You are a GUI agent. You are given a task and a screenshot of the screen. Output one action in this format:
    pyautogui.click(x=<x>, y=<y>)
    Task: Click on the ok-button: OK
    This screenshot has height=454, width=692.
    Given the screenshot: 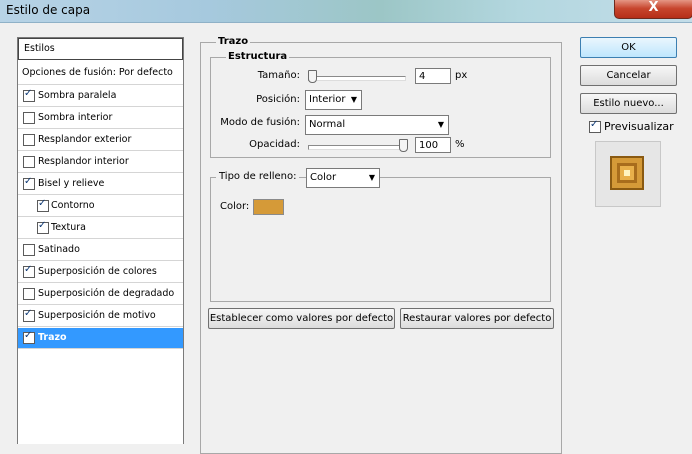 What is the action you would take?
    pyautogui.click(x=628, y=47)
    